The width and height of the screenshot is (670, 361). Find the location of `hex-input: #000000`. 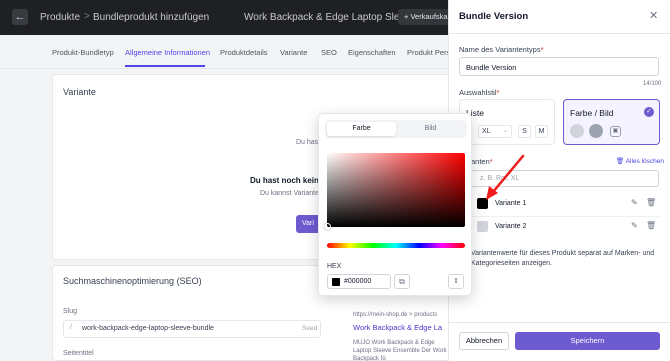

hex-input: #000000 is located at coordinates (359, 281).